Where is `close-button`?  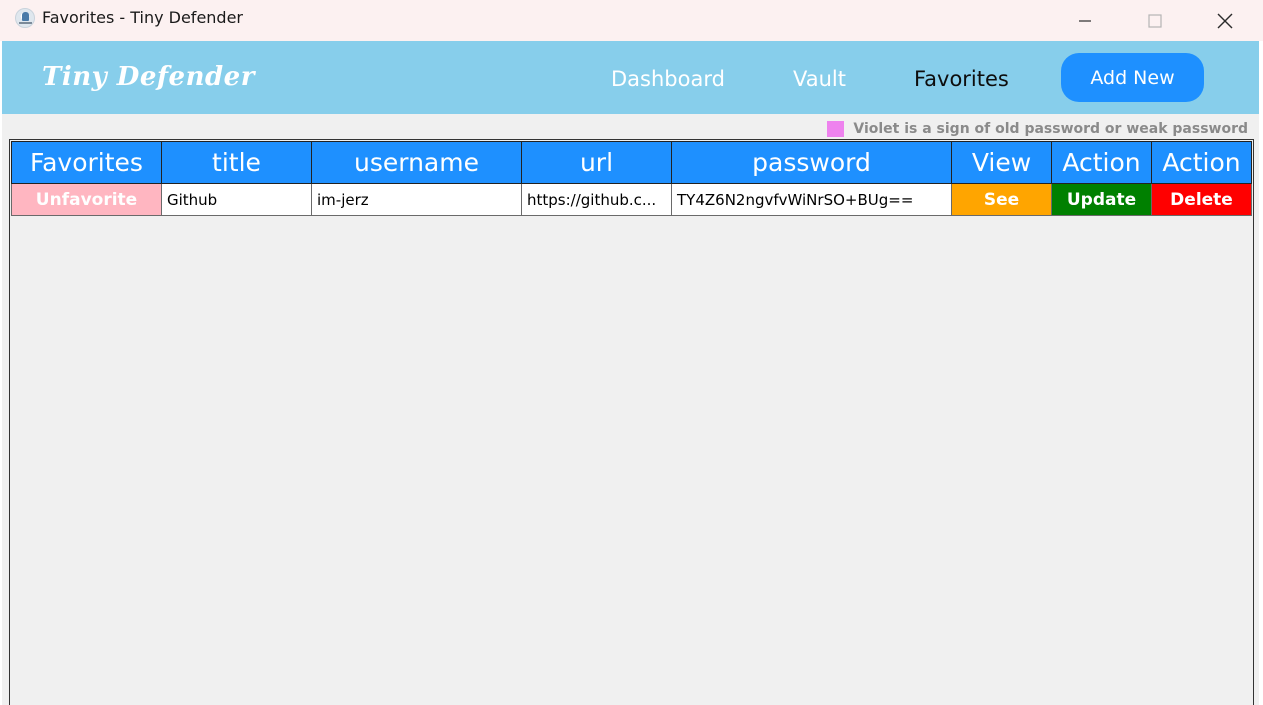 close-button is located at coordinates (1225, 20).